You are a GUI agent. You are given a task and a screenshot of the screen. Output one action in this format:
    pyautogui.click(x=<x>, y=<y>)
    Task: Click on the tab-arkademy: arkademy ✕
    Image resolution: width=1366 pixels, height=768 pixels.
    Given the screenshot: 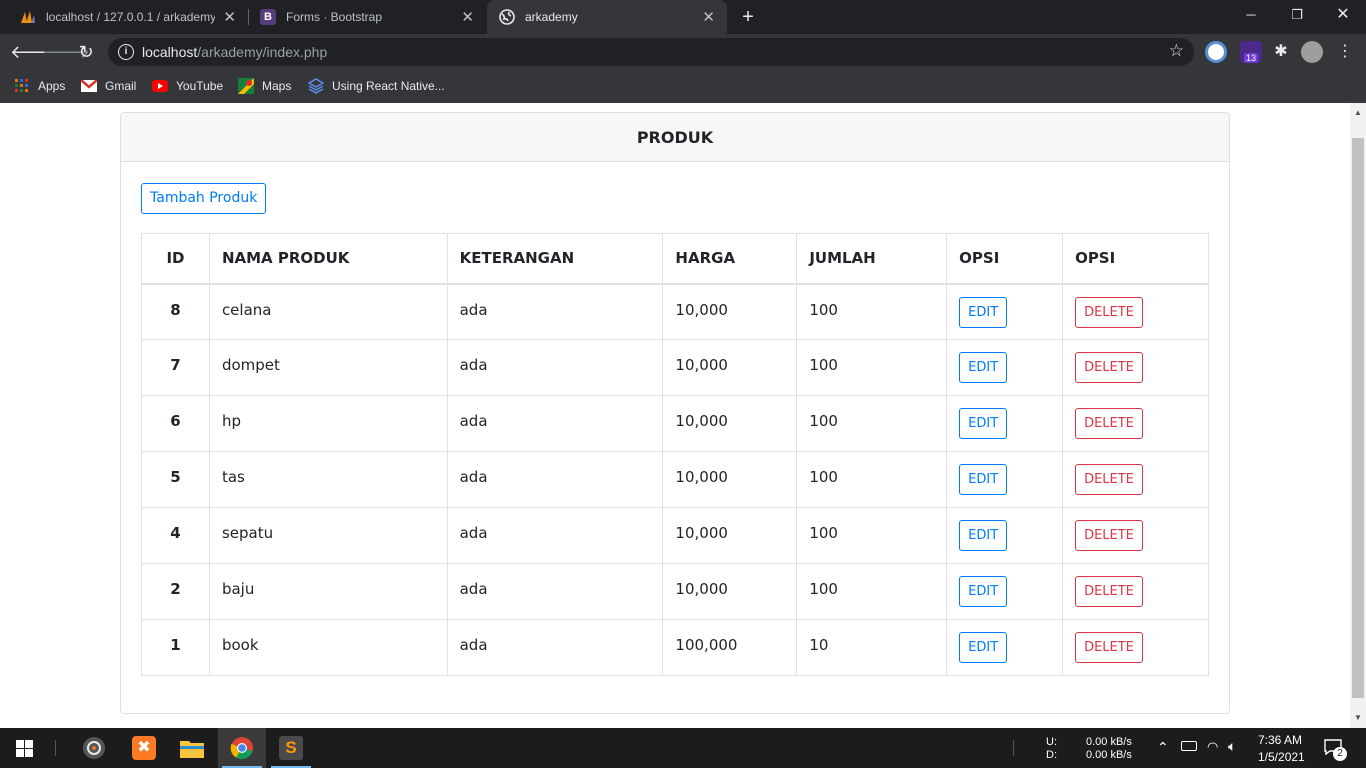 What is the action you would take?
    pyautogui.click(x=607, y=17)
    